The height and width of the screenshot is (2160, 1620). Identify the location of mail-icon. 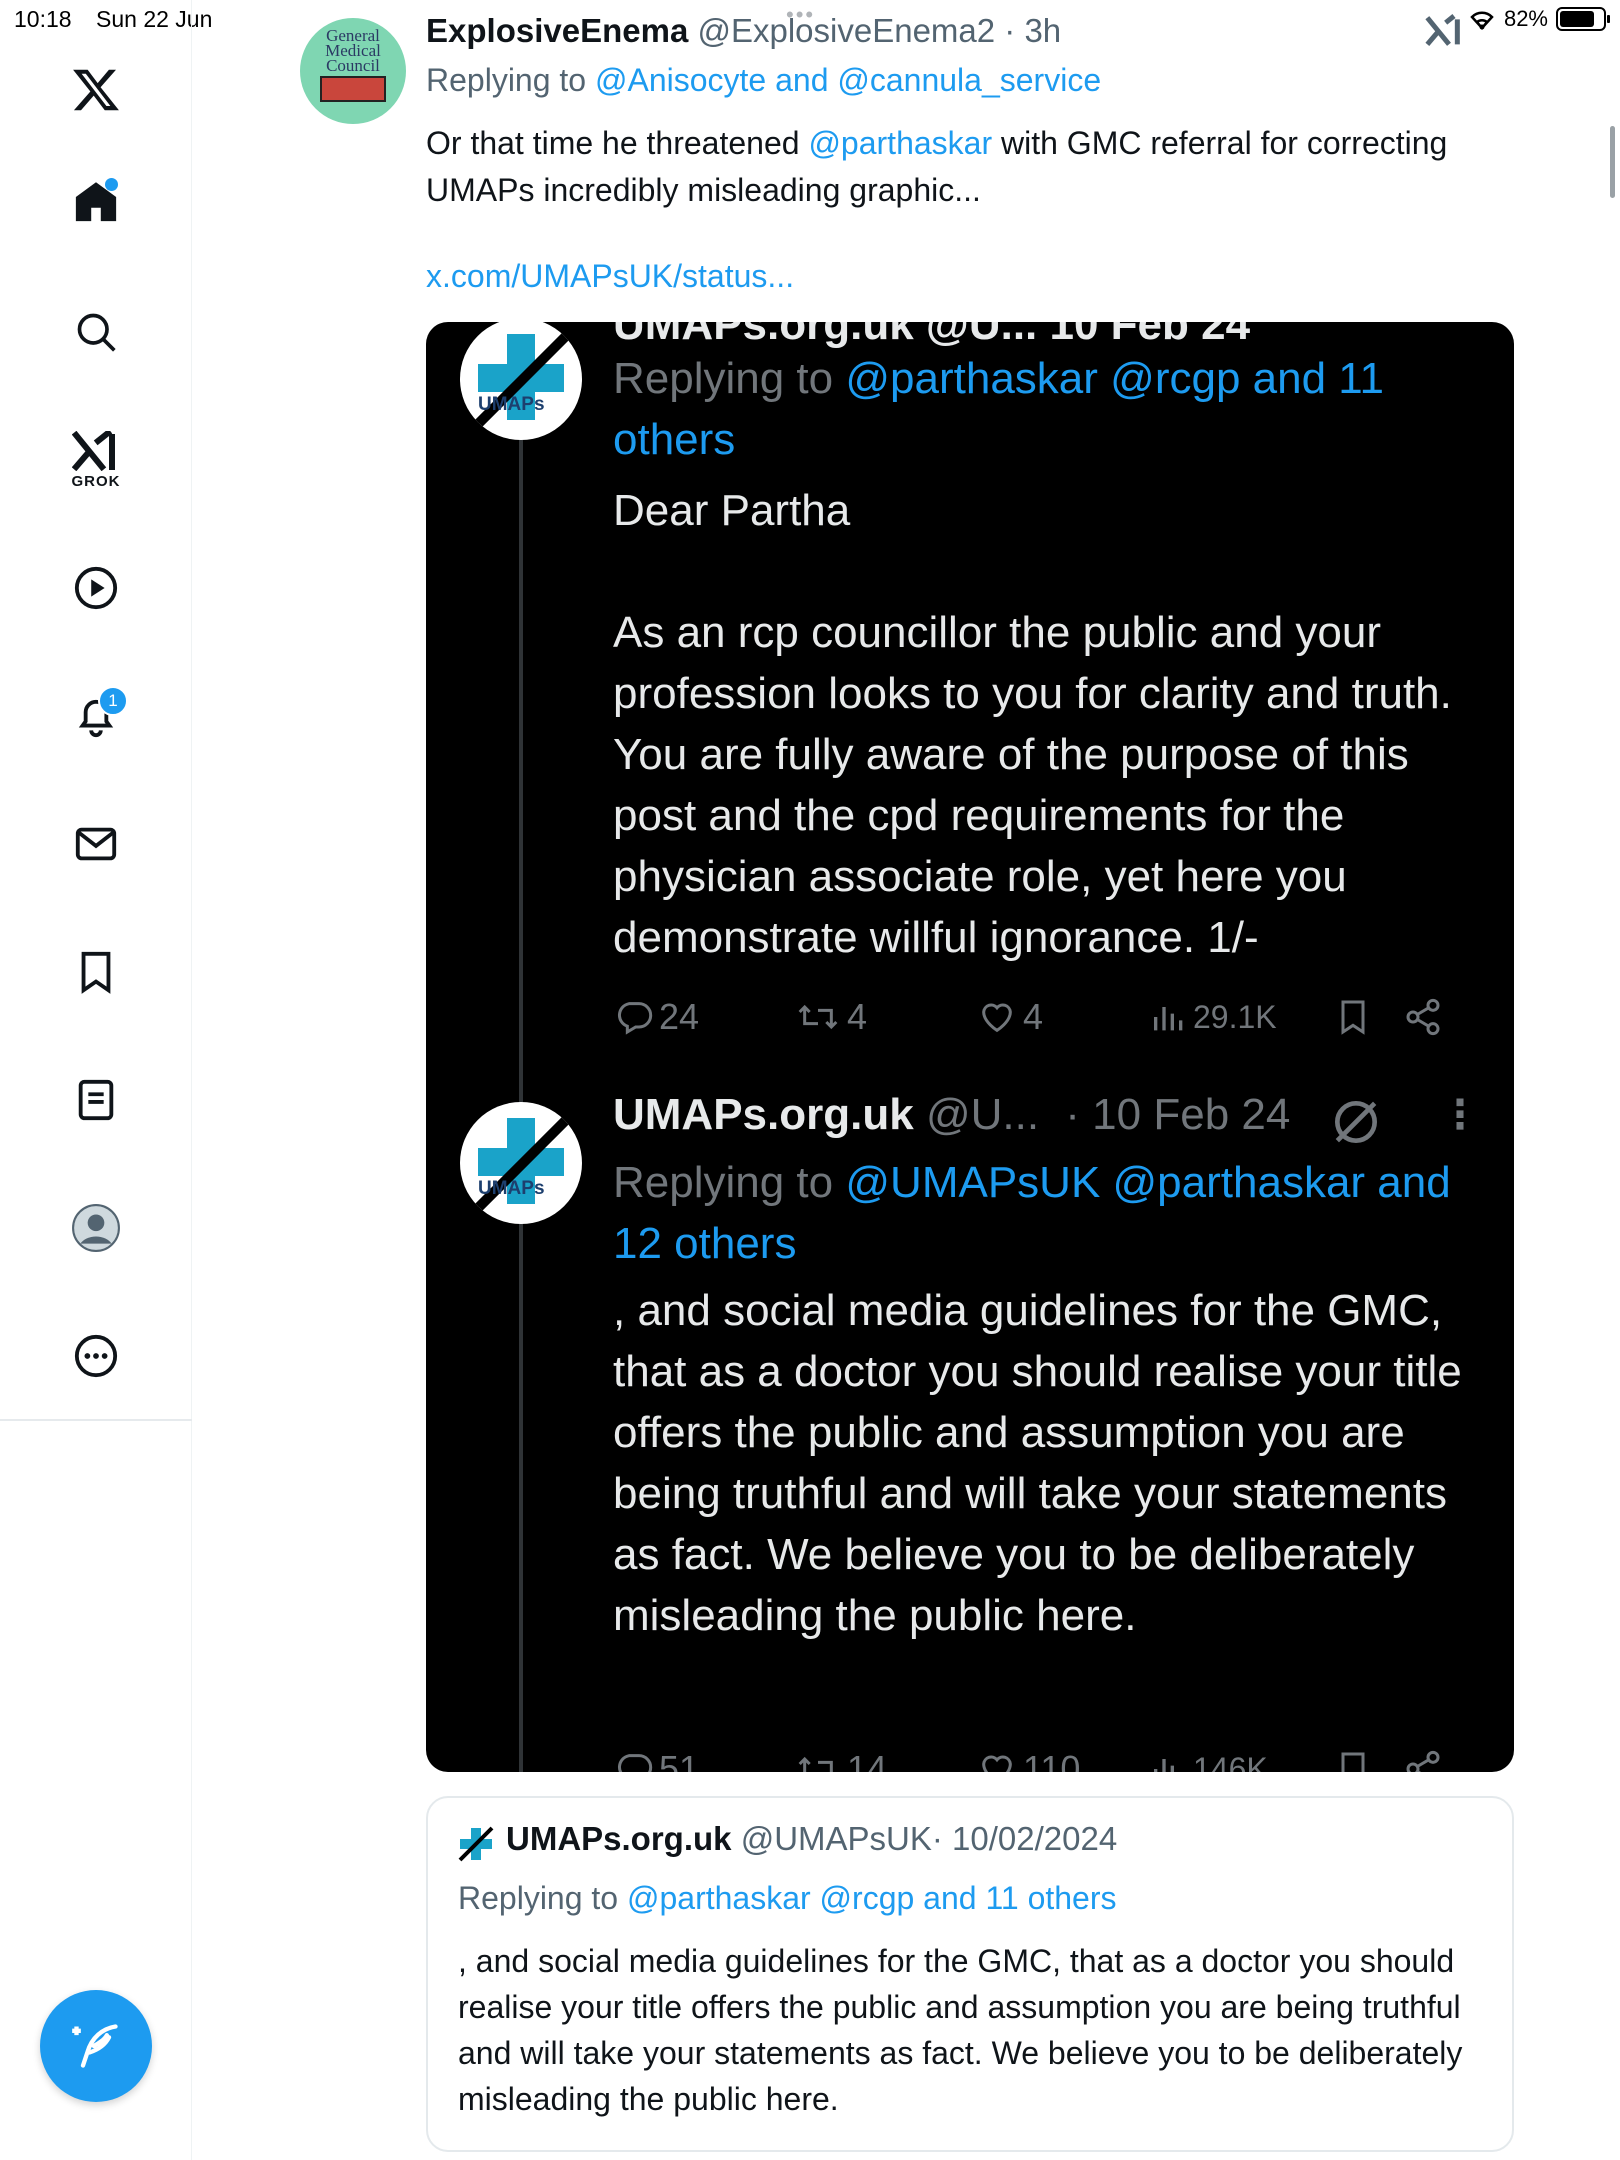
(96, 844).